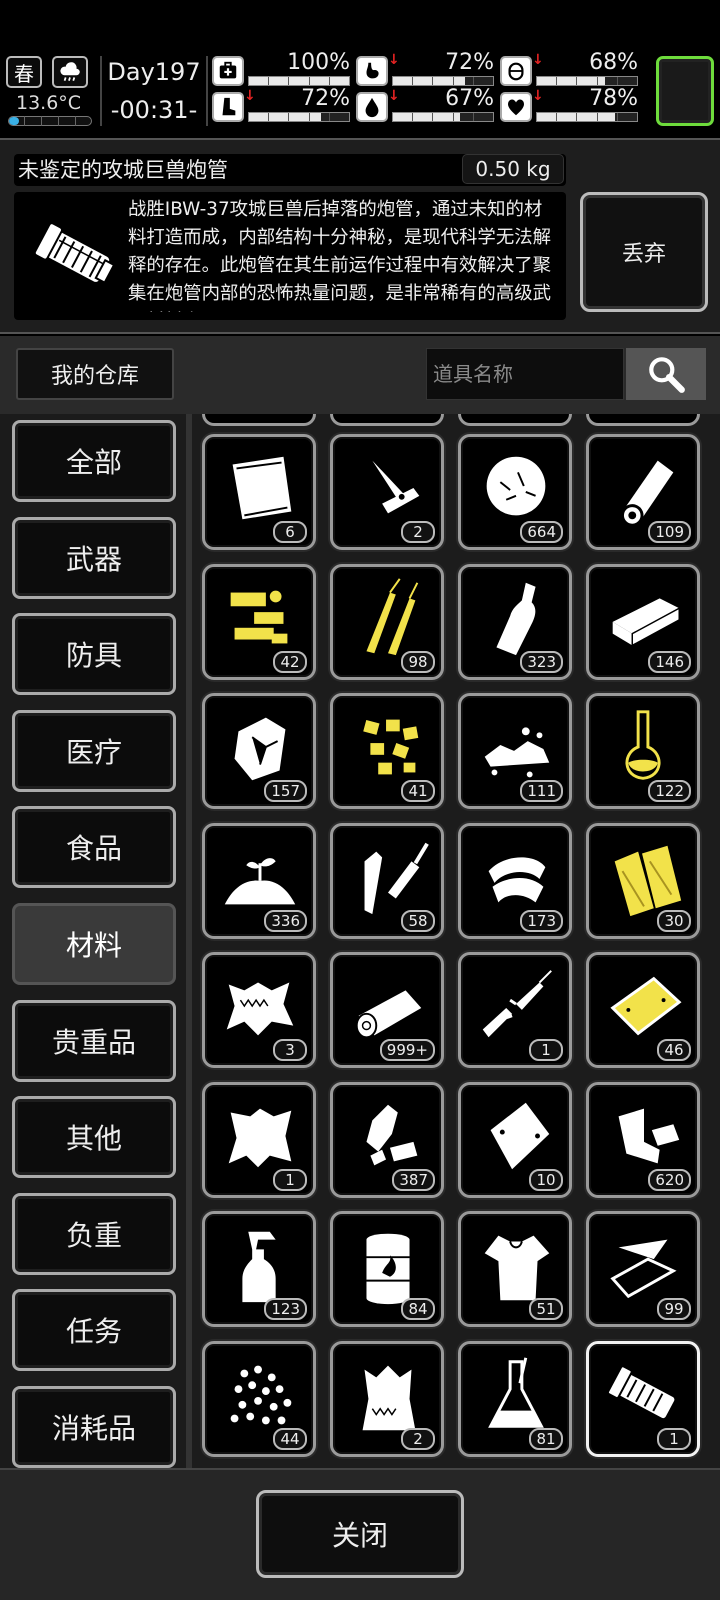  I want to click on flask-icon, so click(643, 745).